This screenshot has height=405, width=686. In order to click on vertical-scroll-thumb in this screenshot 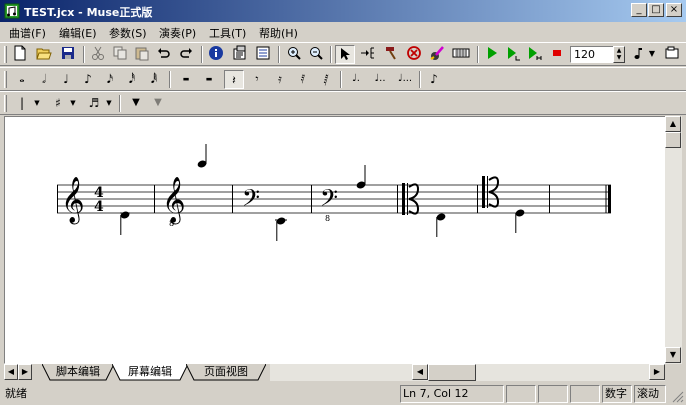, I will do `click(673, 140)`.